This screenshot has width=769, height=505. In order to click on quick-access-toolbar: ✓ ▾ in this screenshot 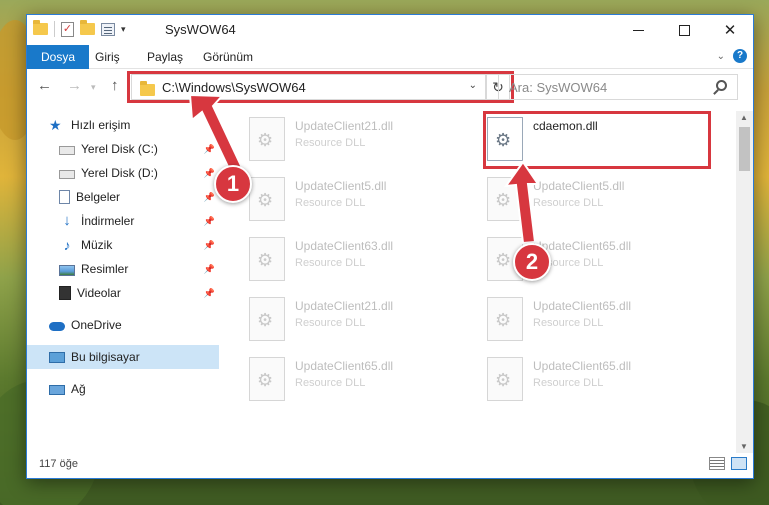, I will do `click(79, 28)`.